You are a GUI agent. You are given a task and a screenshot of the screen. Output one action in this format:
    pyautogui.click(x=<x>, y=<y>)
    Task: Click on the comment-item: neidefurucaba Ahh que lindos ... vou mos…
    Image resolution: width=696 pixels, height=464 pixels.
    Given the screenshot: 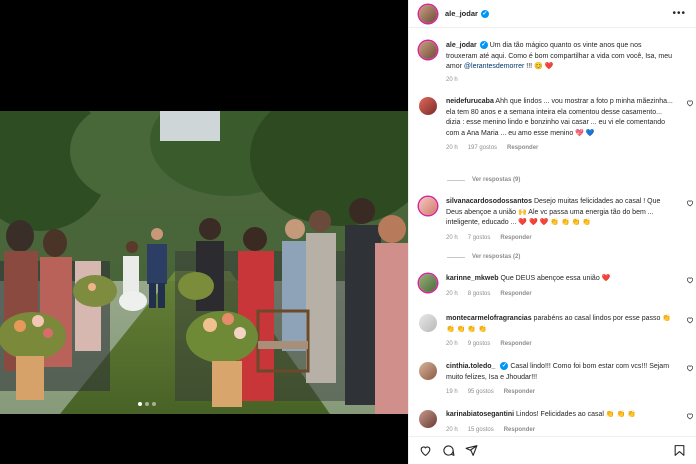 What is the action you would take?
    pyautogui.click(x=556, y=124)
    